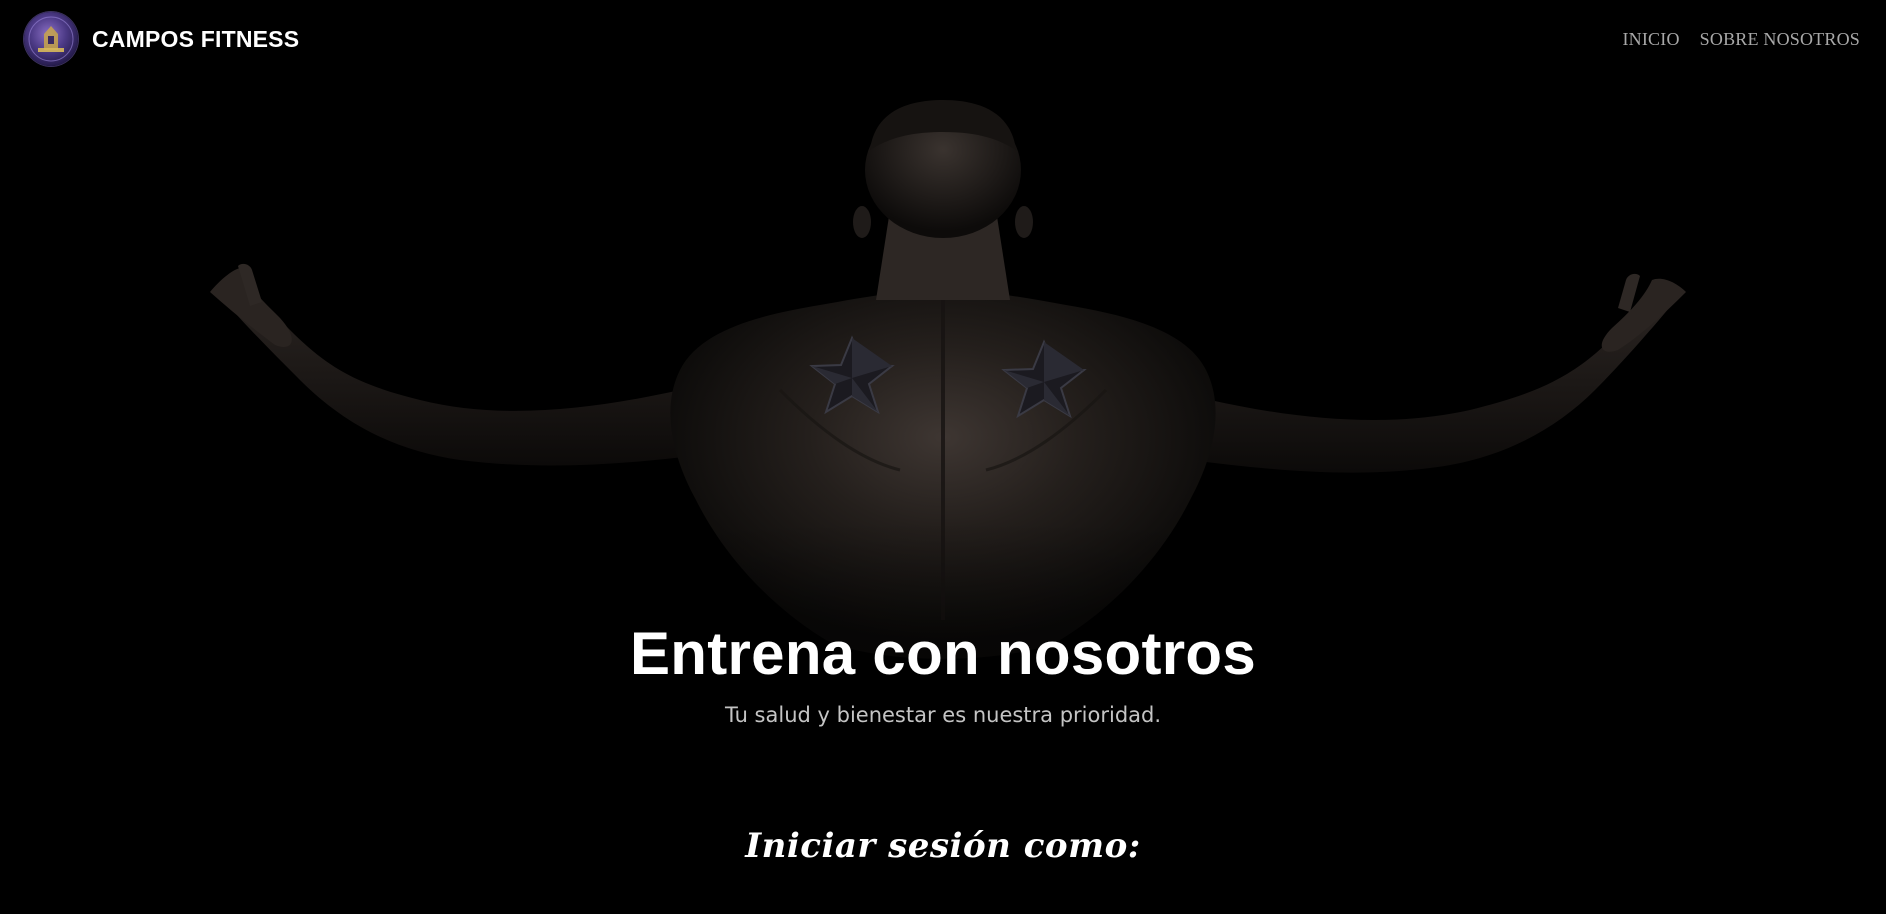 The width and height of the screenshot is (1886, 914). Describe the element at coordinates (1650, 39) in the screenshot. I see `nav-link-inicio: INICIO` at that location.